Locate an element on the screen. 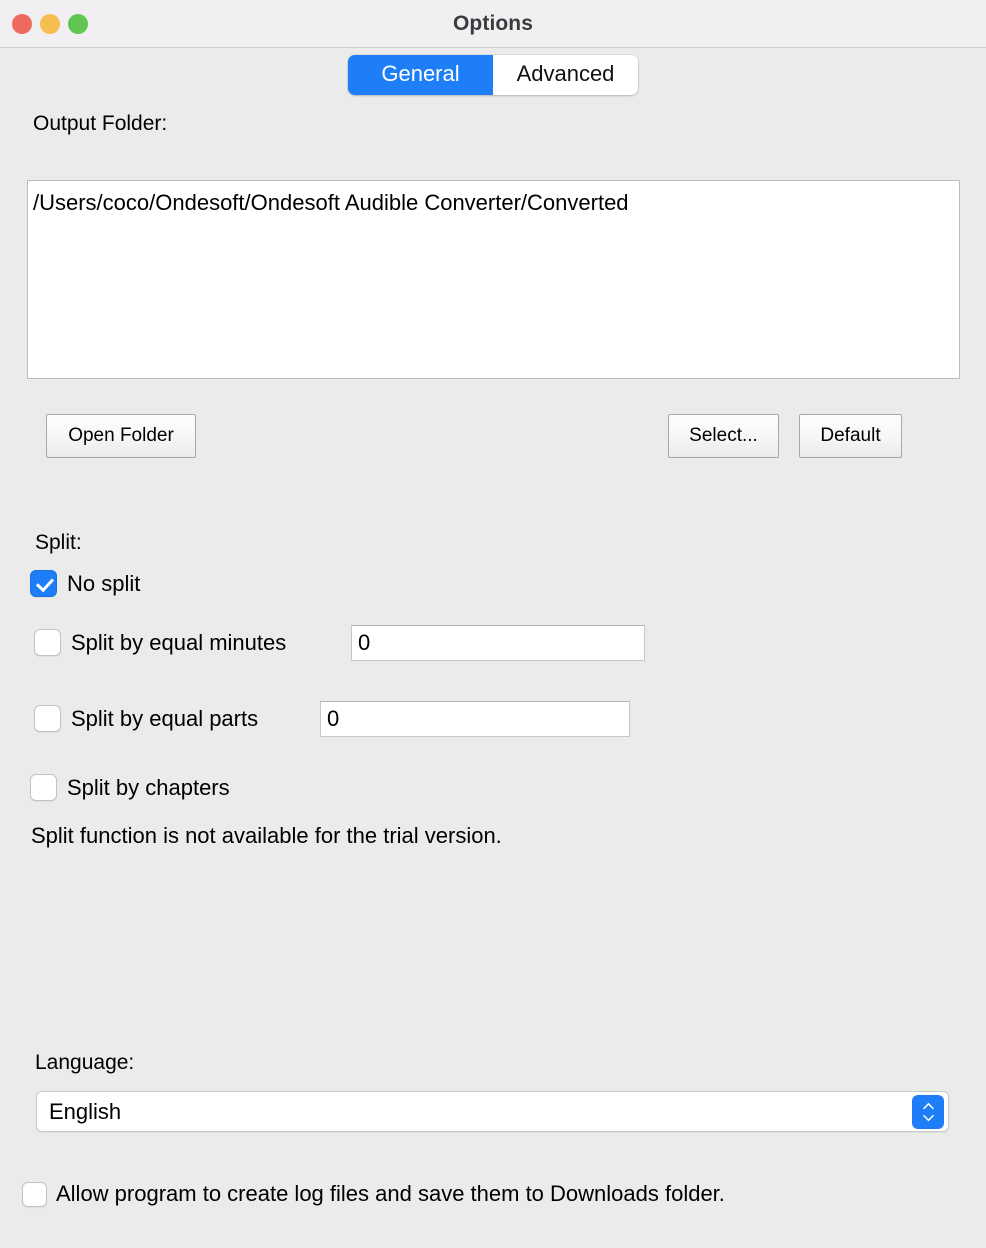  window-title: Options is located at coordinates (493, 23).